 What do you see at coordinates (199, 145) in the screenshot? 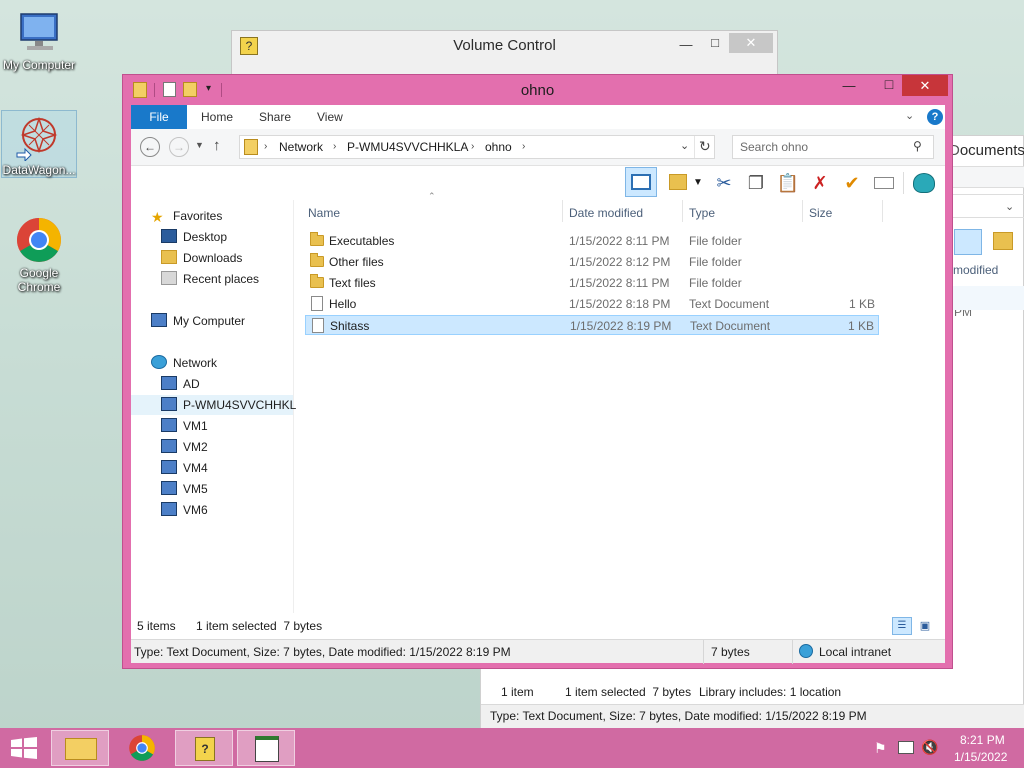
I see `recent-locations-icon: ▼` at bounding box center [199, 145].